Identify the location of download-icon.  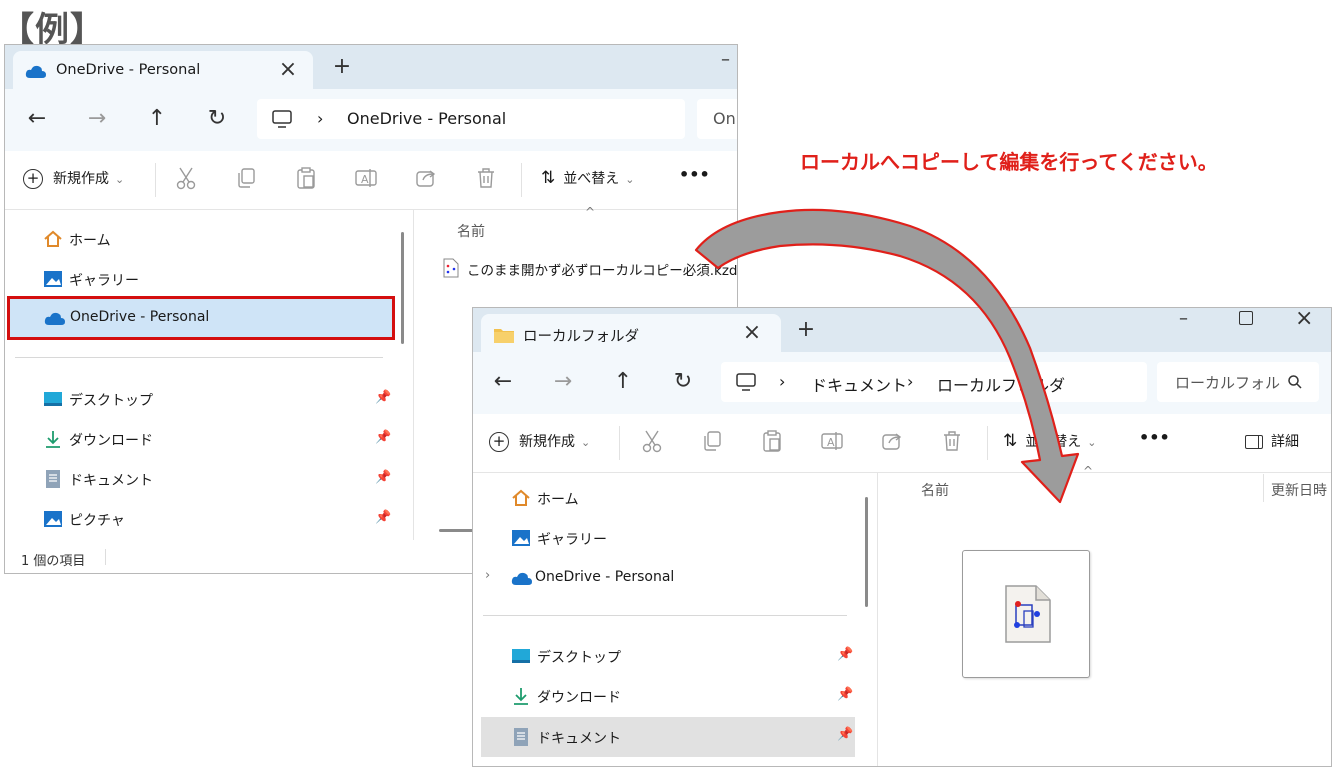
(521, 696).